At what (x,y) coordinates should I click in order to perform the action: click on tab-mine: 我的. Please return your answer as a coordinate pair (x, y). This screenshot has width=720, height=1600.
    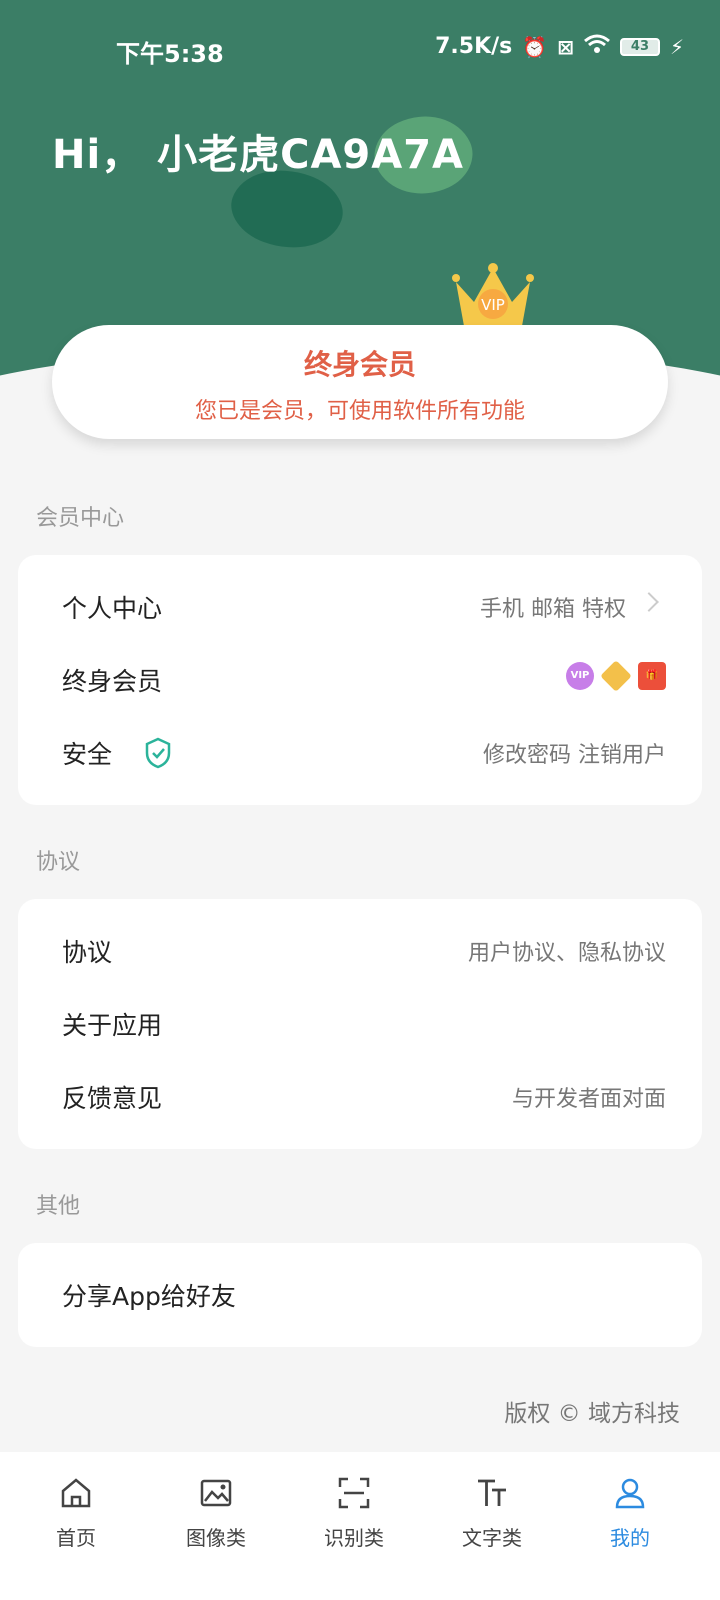
    Looking at the image, I should click on (630, 1513).